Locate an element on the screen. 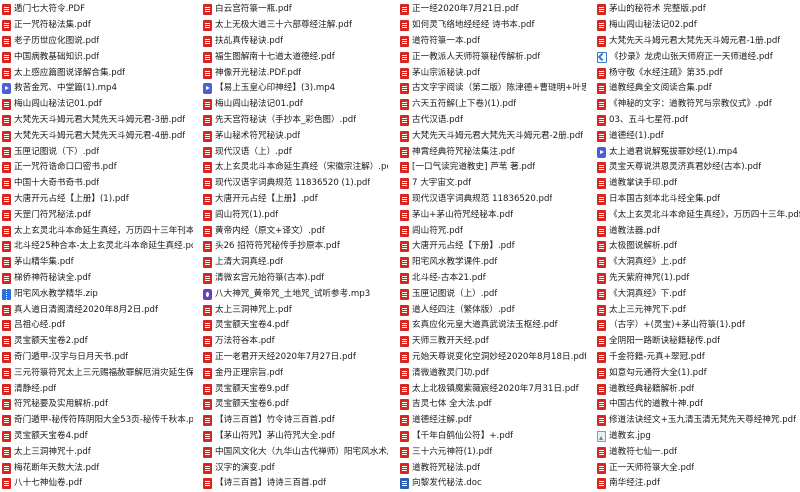  file-item: 灵宝额天宝卷4.pdf is located at coordinates (294, 326).